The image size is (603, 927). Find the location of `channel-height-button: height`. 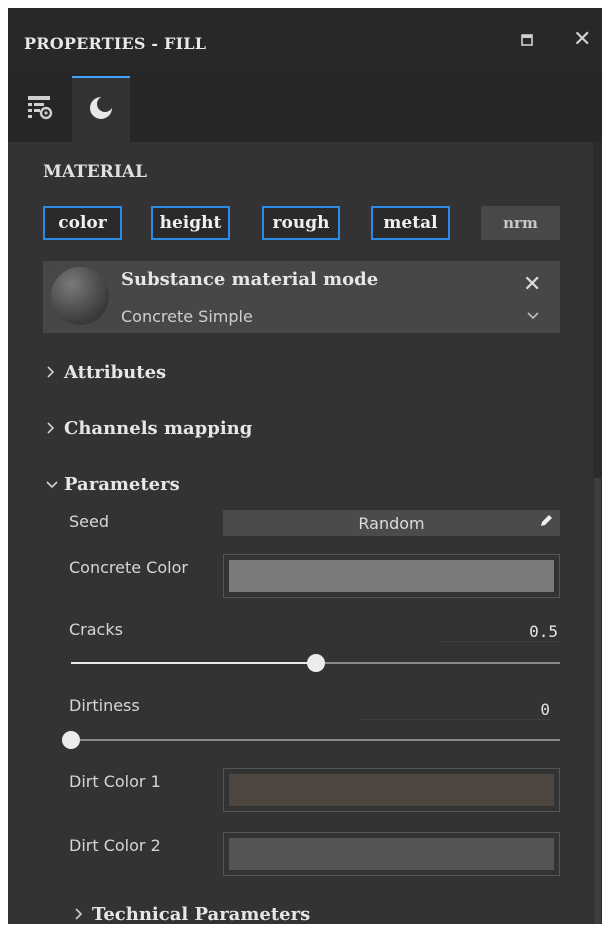

channel-height-button: height is located at coordinates (190, 223).